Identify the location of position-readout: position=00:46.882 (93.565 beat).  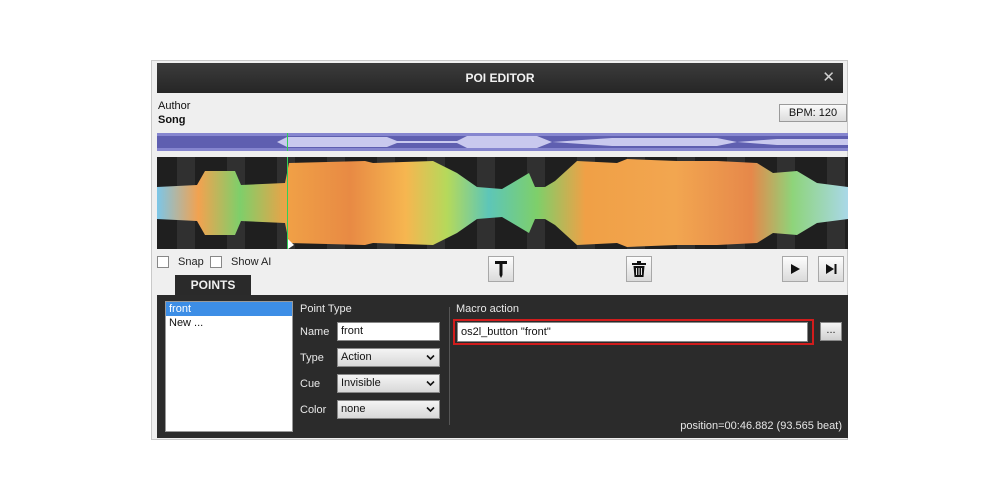
(761, 426).